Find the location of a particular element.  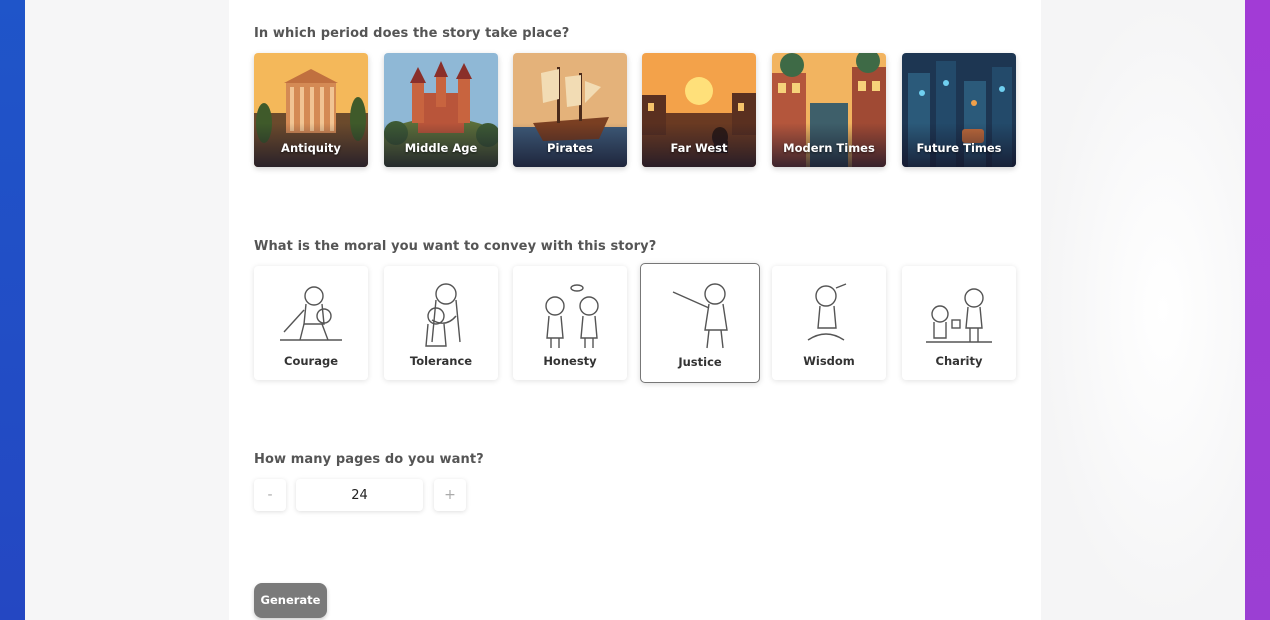

moral-option-courage: Courage is located at coordinates (311, 323).